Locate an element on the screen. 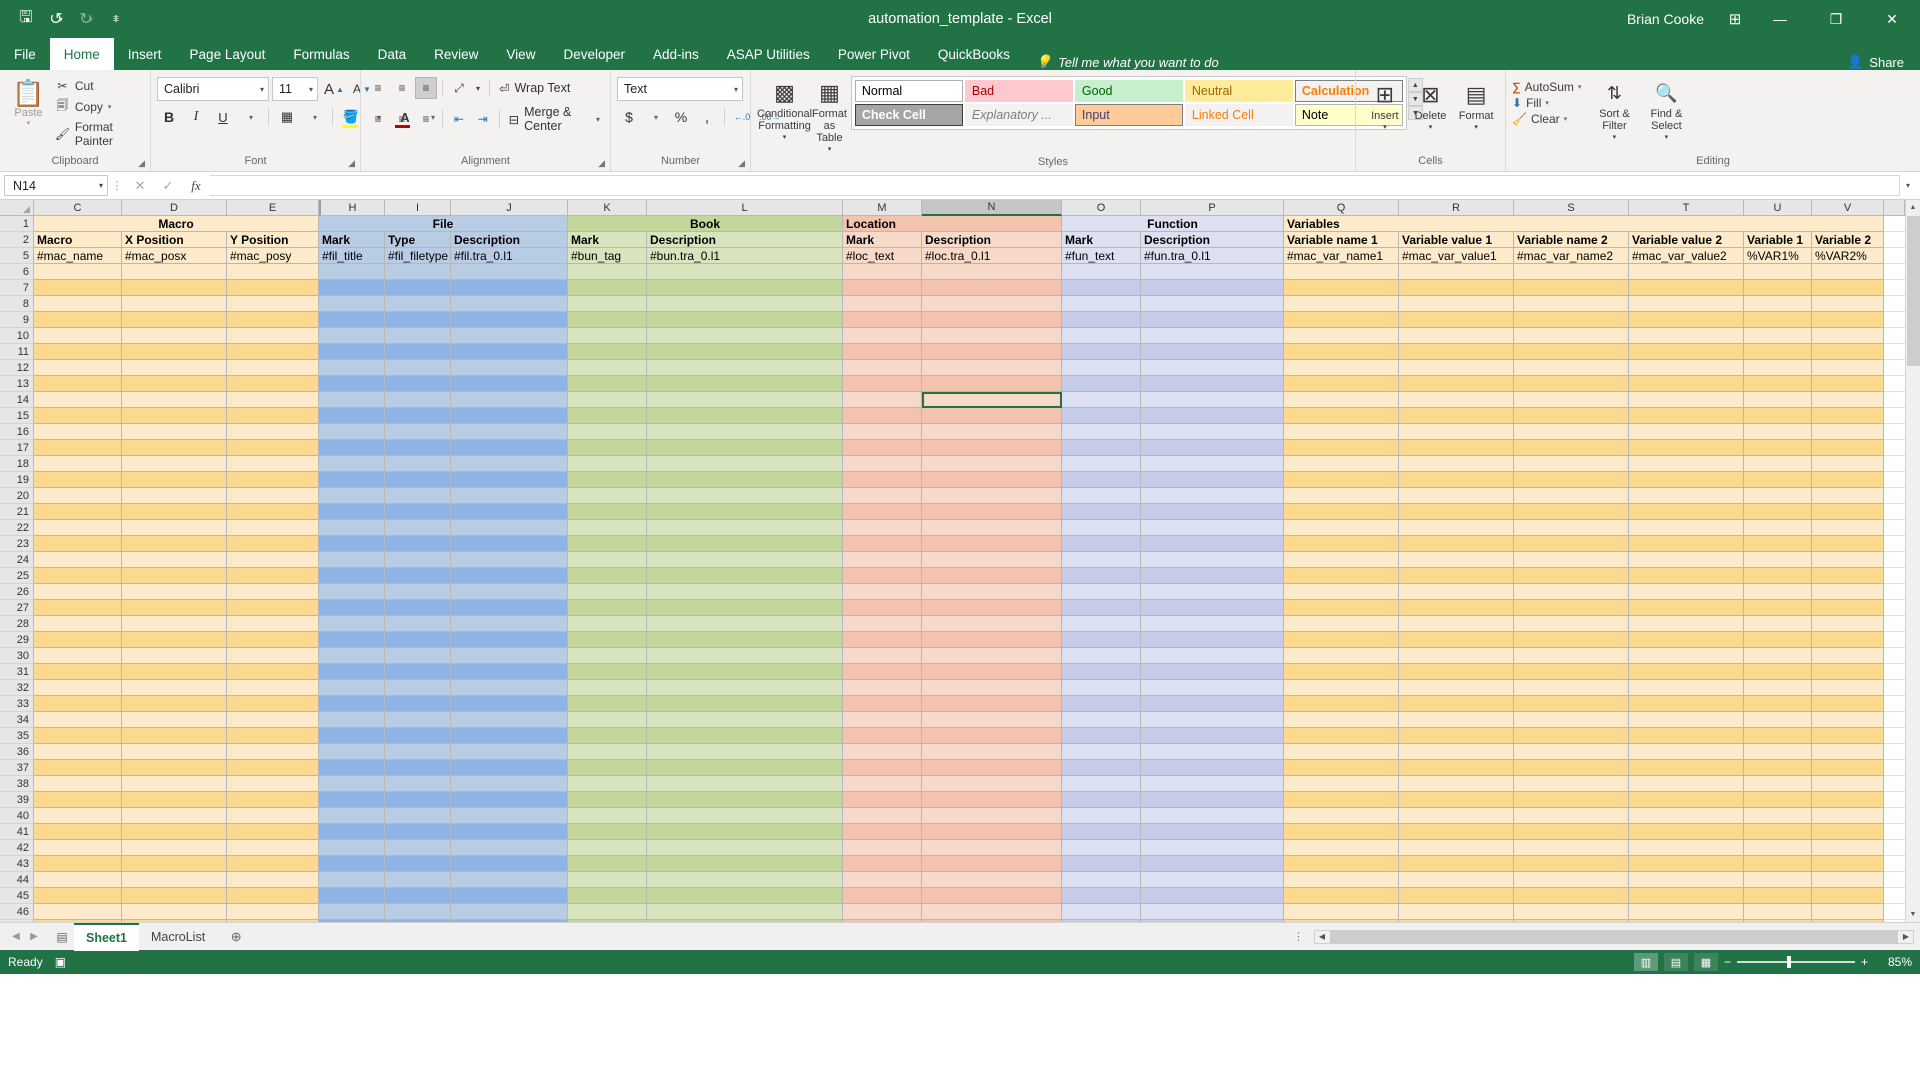  cell-R33 is located at coordinates (1456, 704).